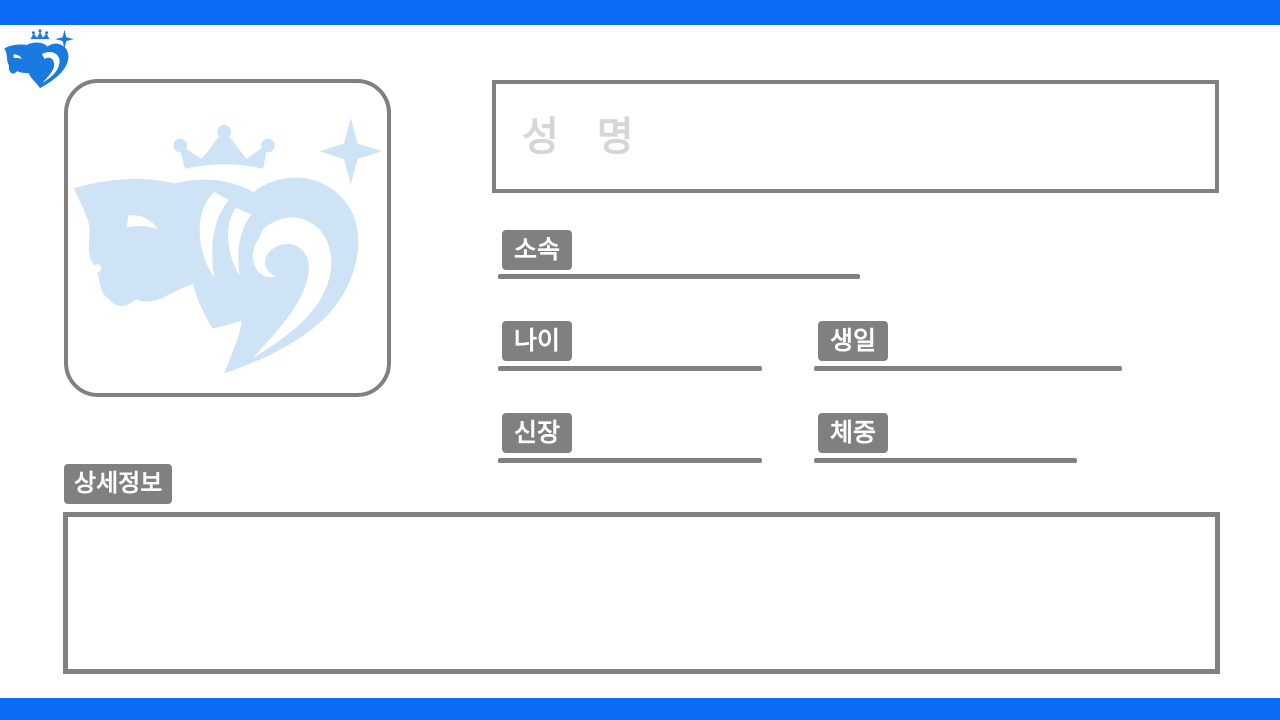  What do you see at coordinates (39, 59) in the screenshot?
I see `horse-heart-logo-icon` at bounding box center [39, 59].